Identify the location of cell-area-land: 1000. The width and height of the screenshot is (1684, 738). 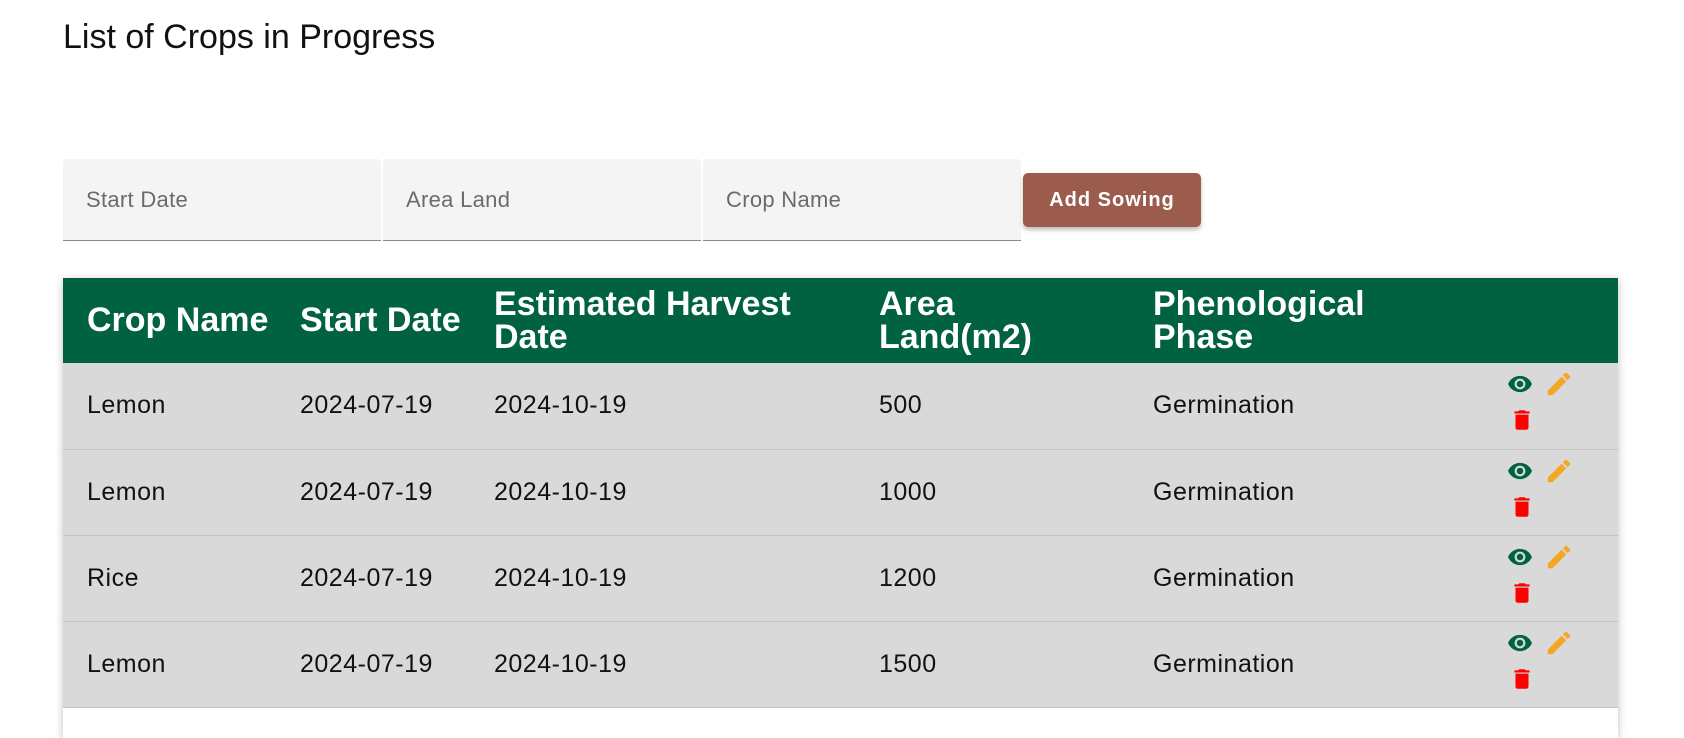
(908, 491).